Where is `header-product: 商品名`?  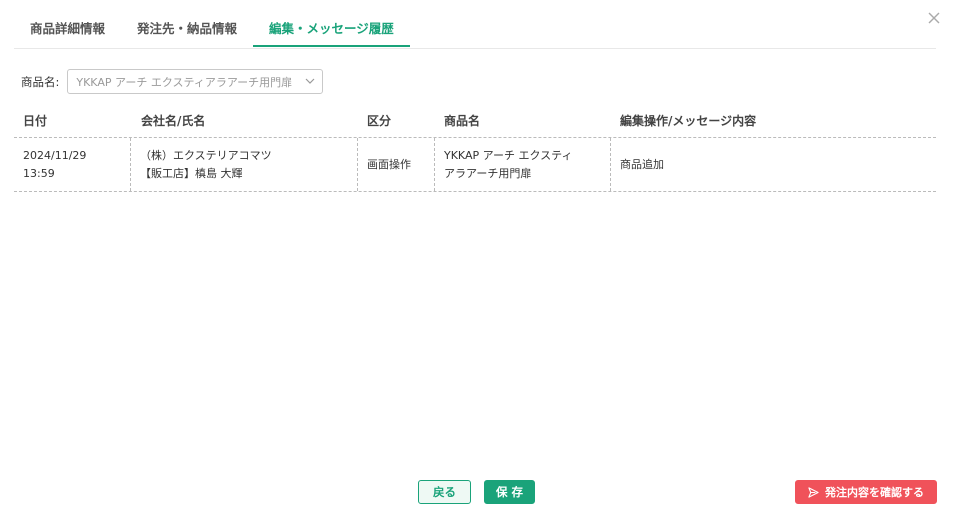
header-product: 商品名 is located at coordinates (462, 120).